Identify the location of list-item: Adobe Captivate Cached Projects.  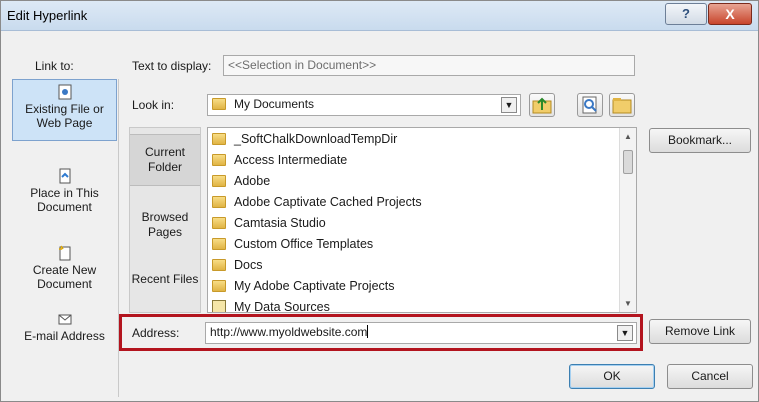
(412, 202).